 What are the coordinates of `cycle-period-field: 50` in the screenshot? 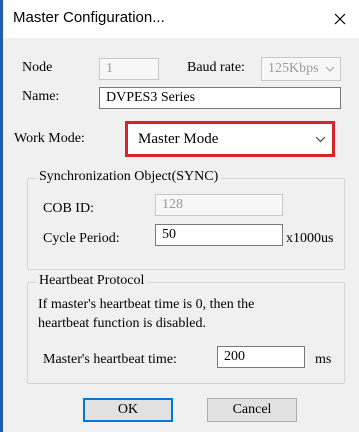 It's located at (219, 235).